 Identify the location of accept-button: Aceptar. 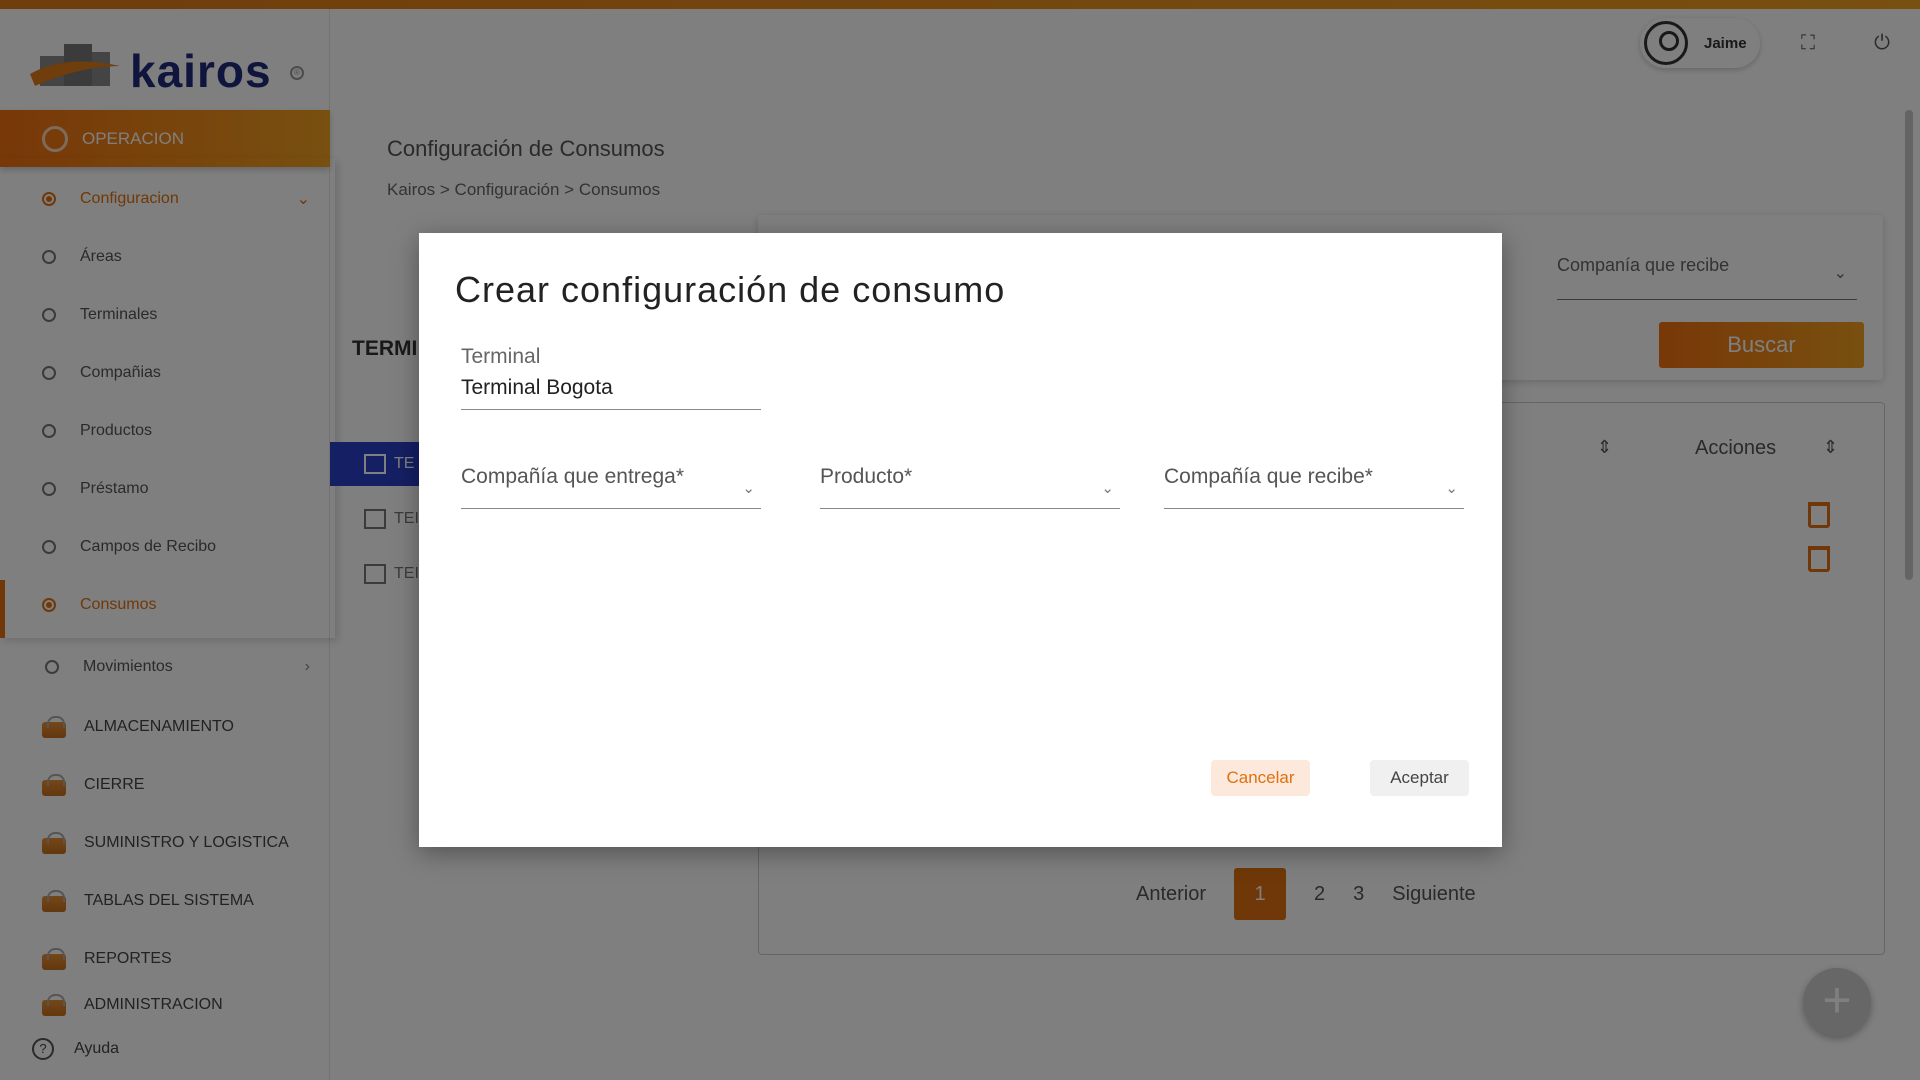
(1419, 778).